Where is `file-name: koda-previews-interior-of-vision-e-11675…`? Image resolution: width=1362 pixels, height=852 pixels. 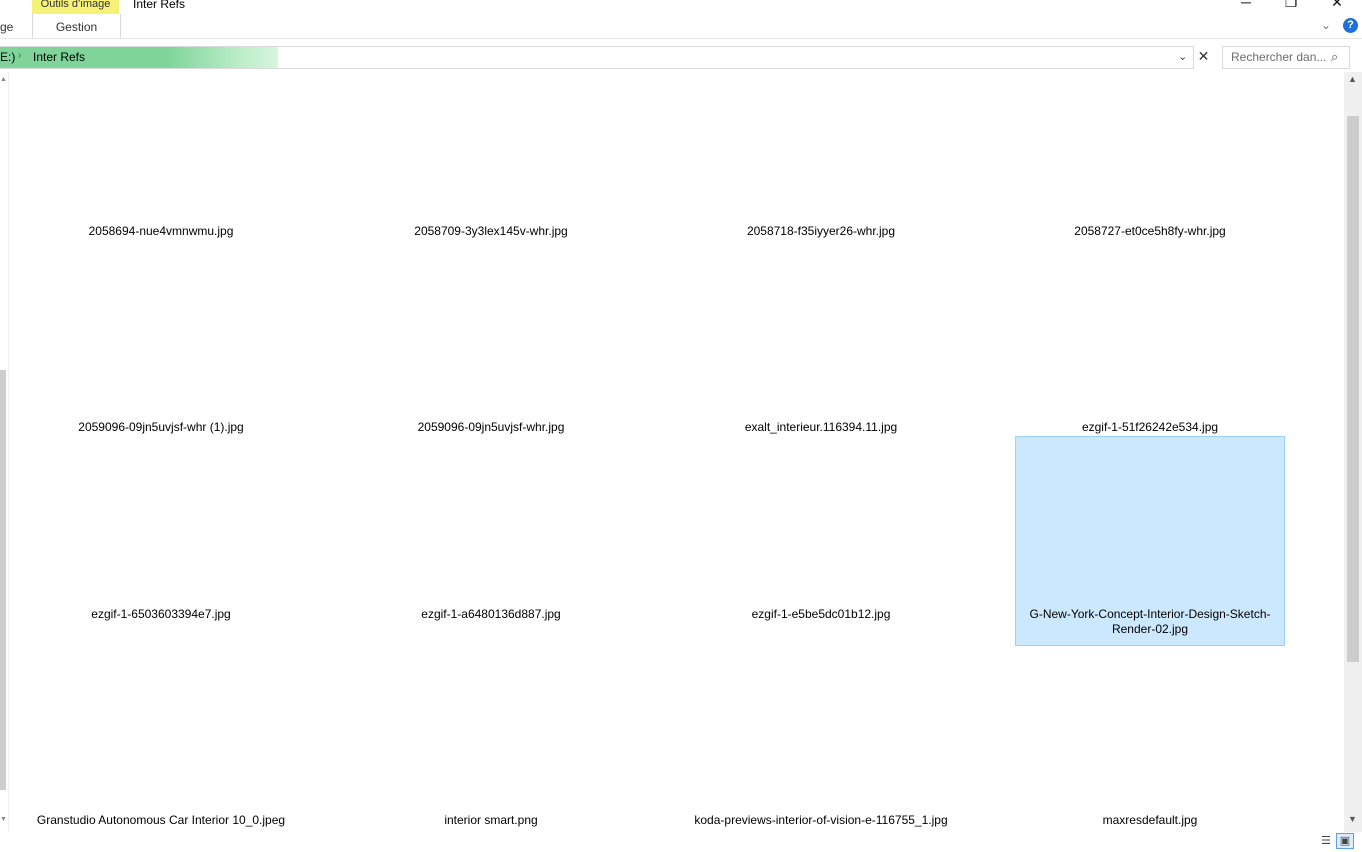 file-name: koda-previews-interior-of-vision-e-11675… is located at coordinates (821, 820).